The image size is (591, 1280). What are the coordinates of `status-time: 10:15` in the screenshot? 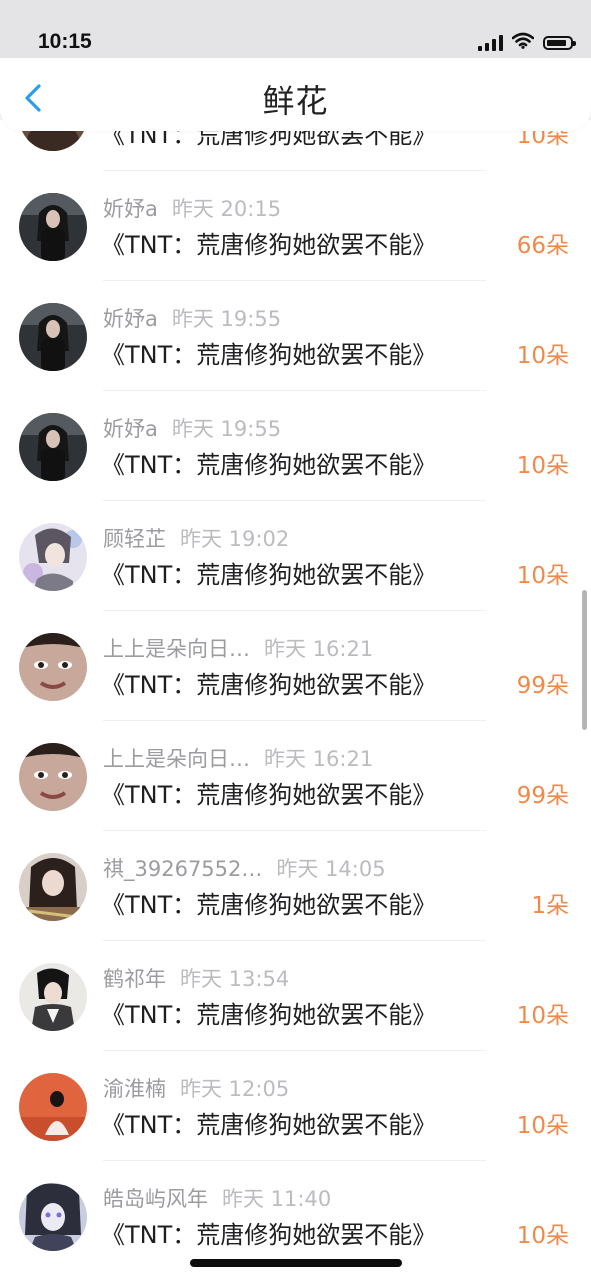 It's located at (65, 41).